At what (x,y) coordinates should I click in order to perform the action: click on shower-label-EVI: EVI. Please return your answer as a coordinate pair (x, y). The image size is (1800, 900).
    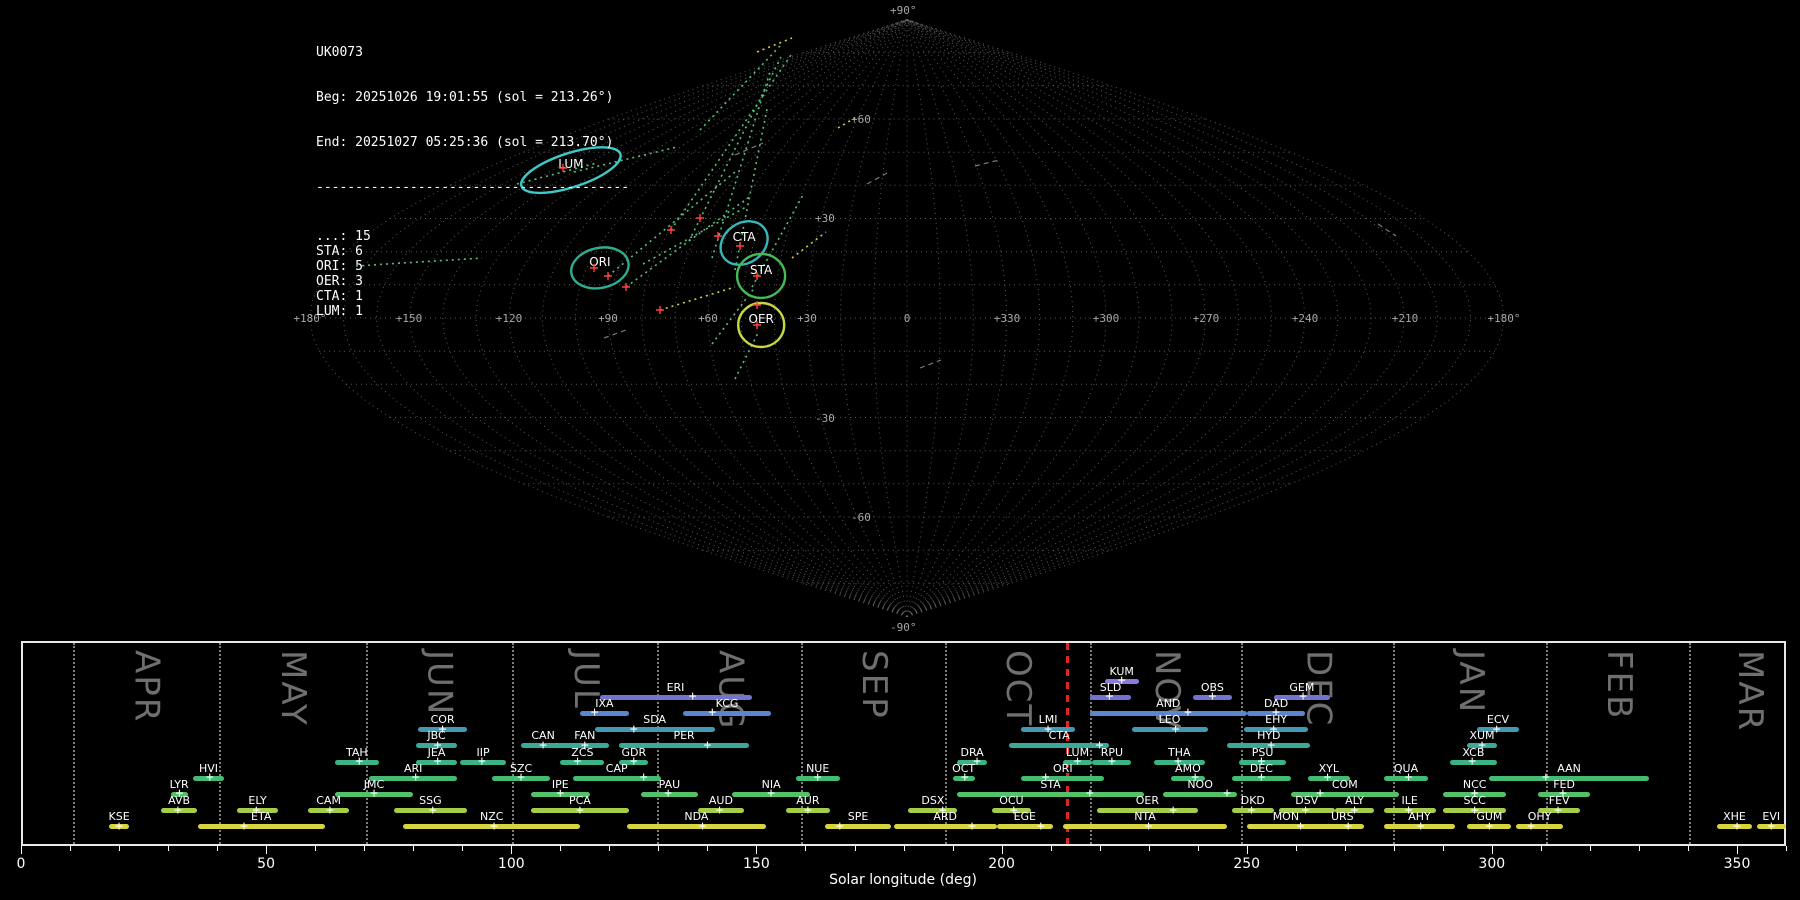
    Looking at the image, I should click on (1771, 817).